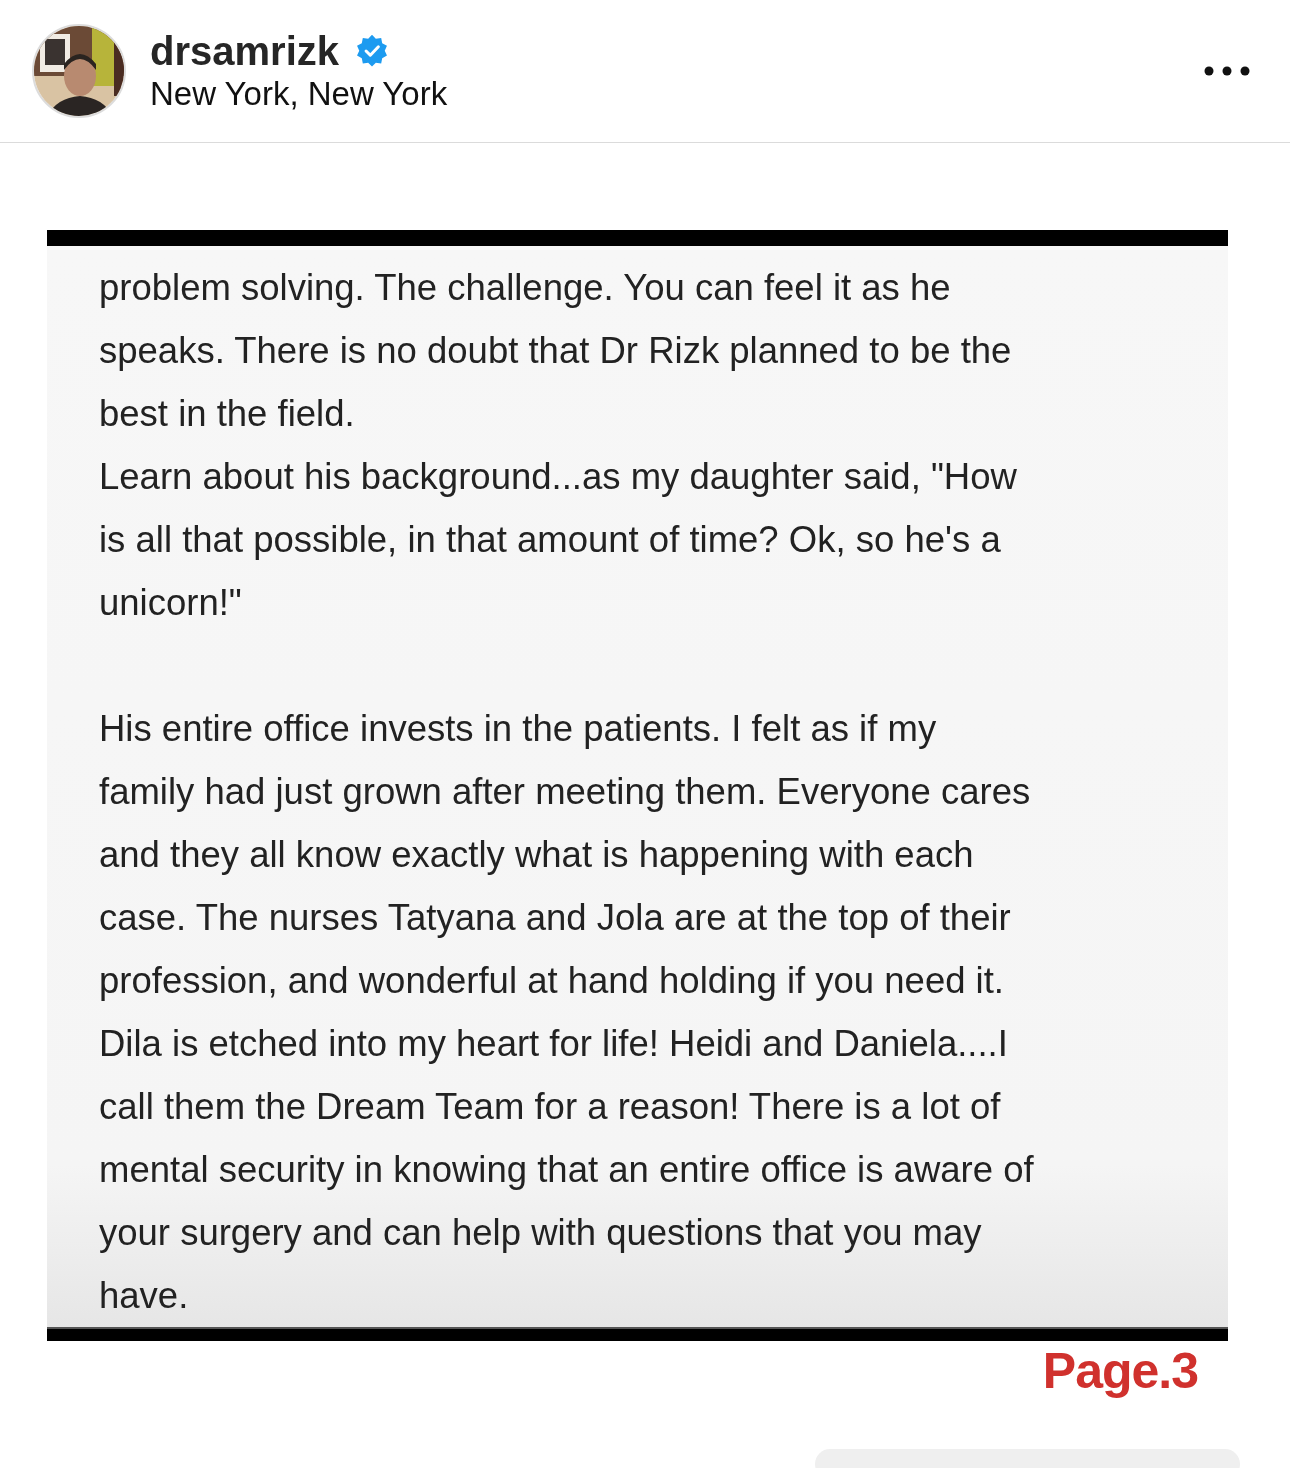  What do you see at coordinates (677, 94) in the screenshot?
I see `location-text: New York, New York` at bounding box center [677, 94].